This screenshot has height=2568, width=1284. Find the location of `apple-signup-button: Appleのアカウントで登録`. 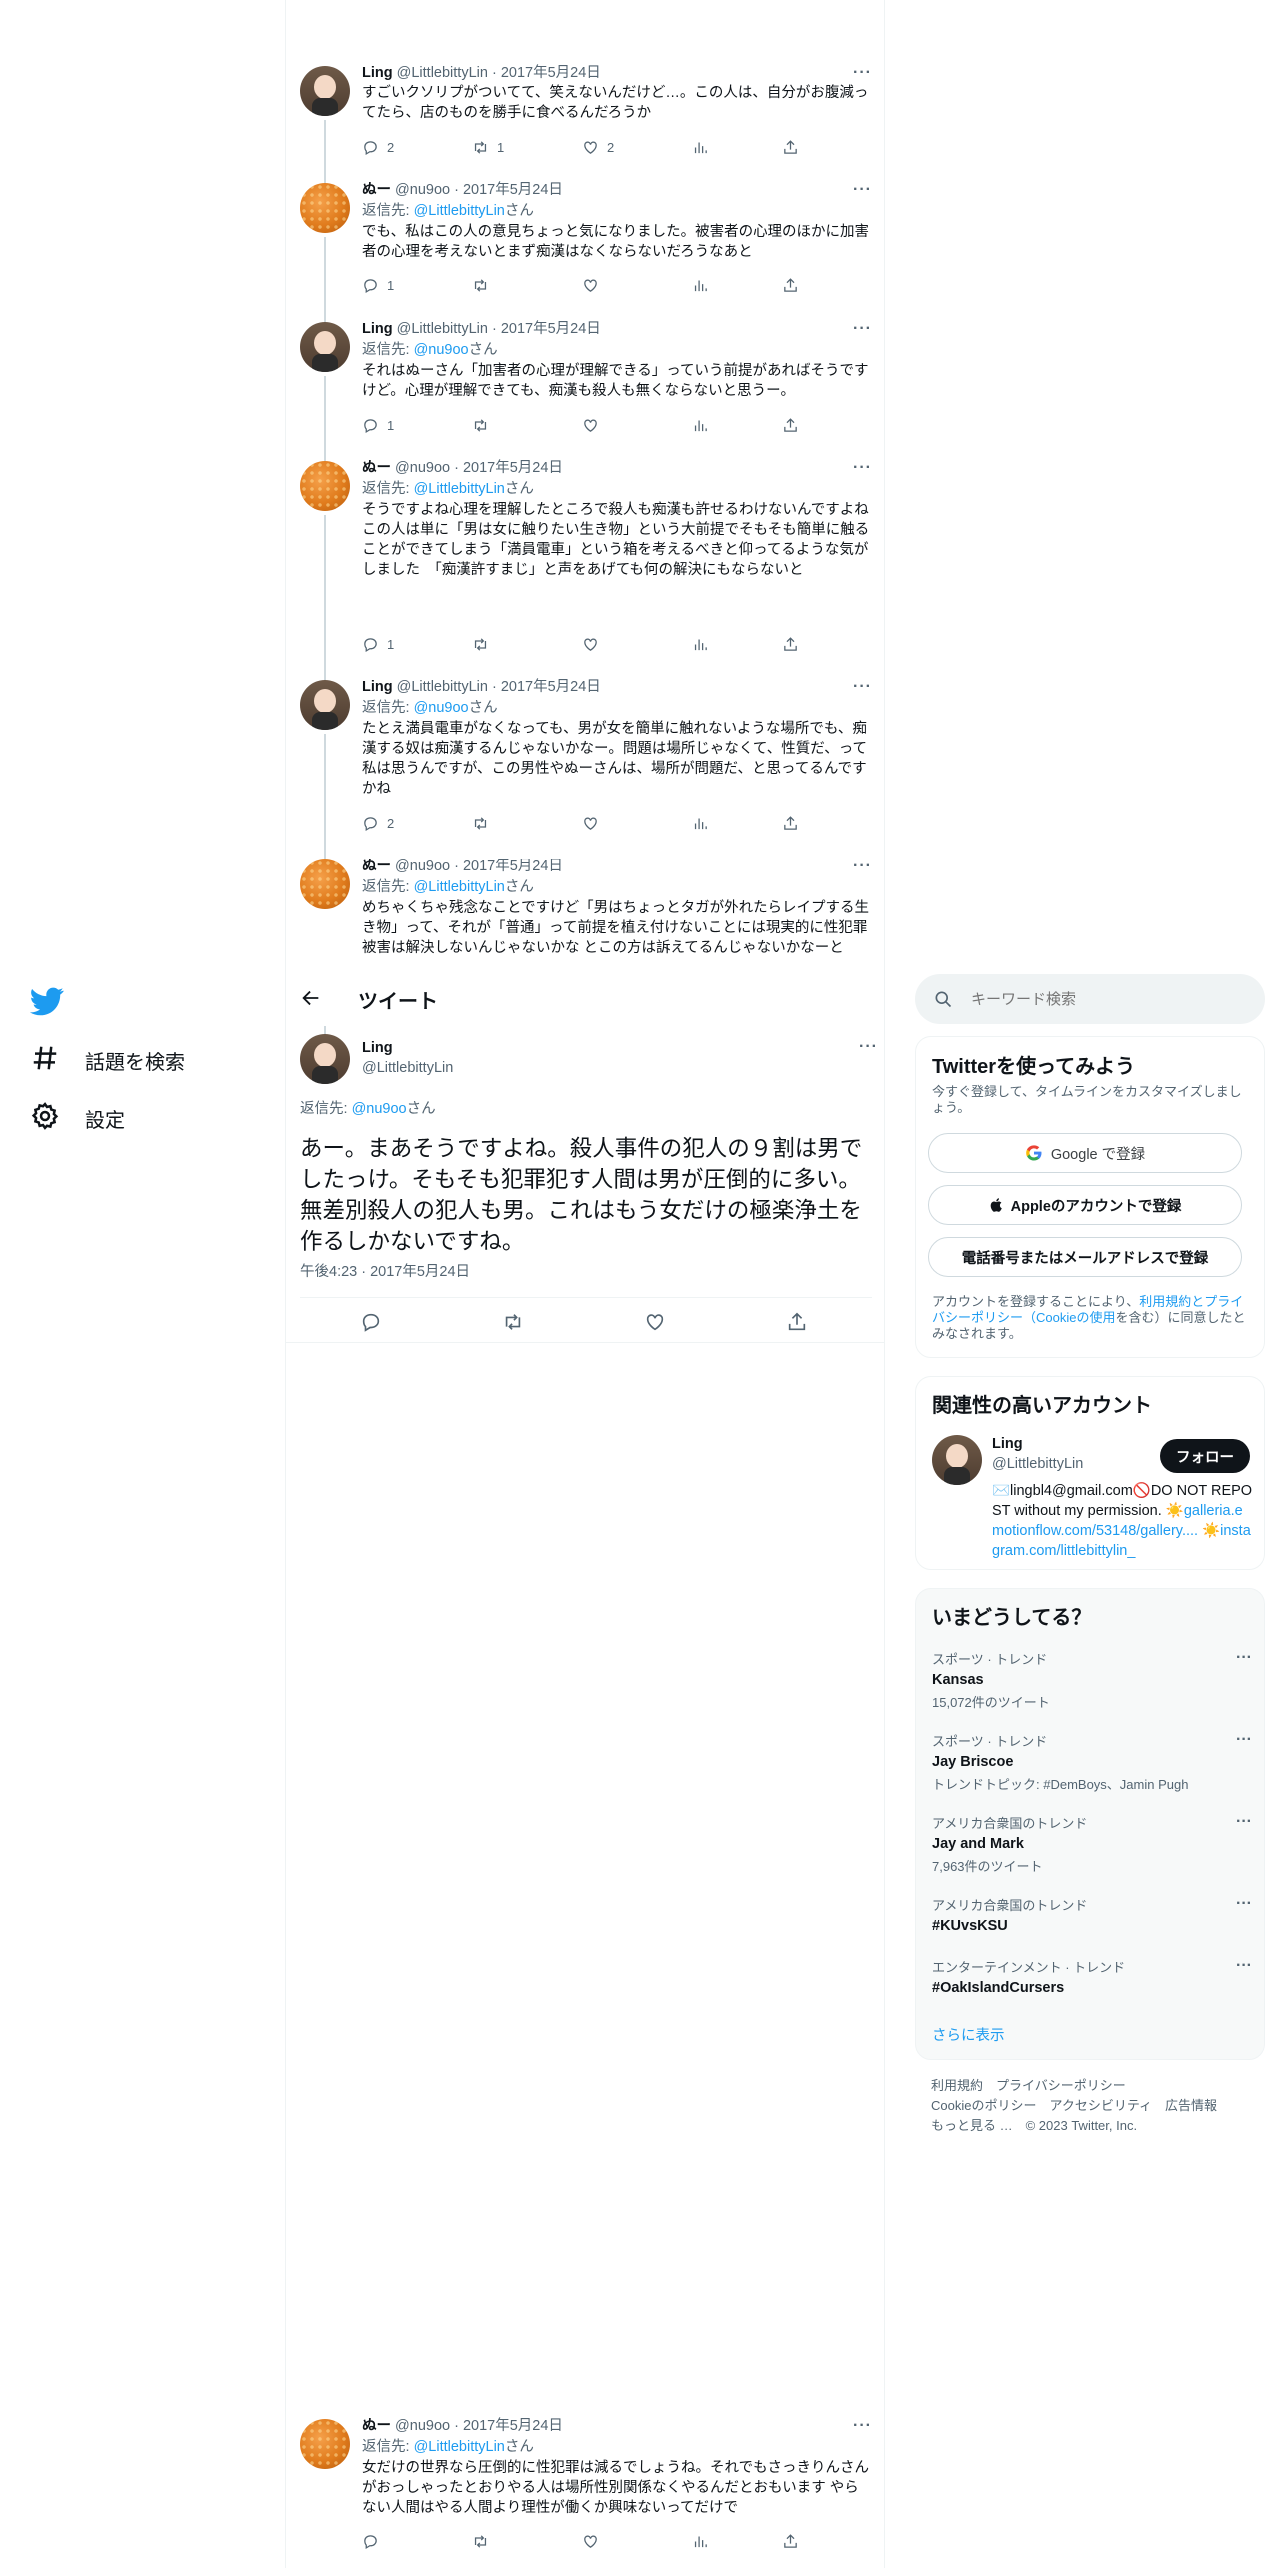

apple-signup-button: Appleのアカウントで登録 is located at coordinates (1085, 1205).